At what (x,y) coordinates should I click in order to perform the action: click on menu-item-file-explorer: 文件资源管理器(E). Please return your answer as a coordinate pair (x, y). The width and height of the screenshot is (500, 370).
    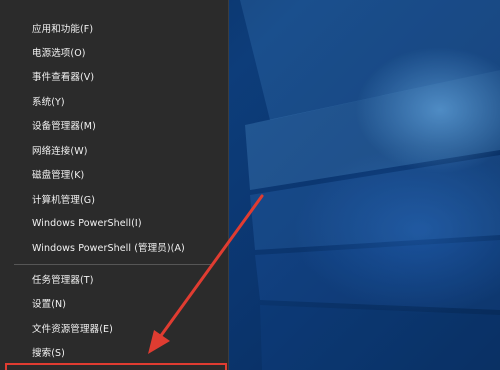
    Looking at the image, I should click on (114, 328).